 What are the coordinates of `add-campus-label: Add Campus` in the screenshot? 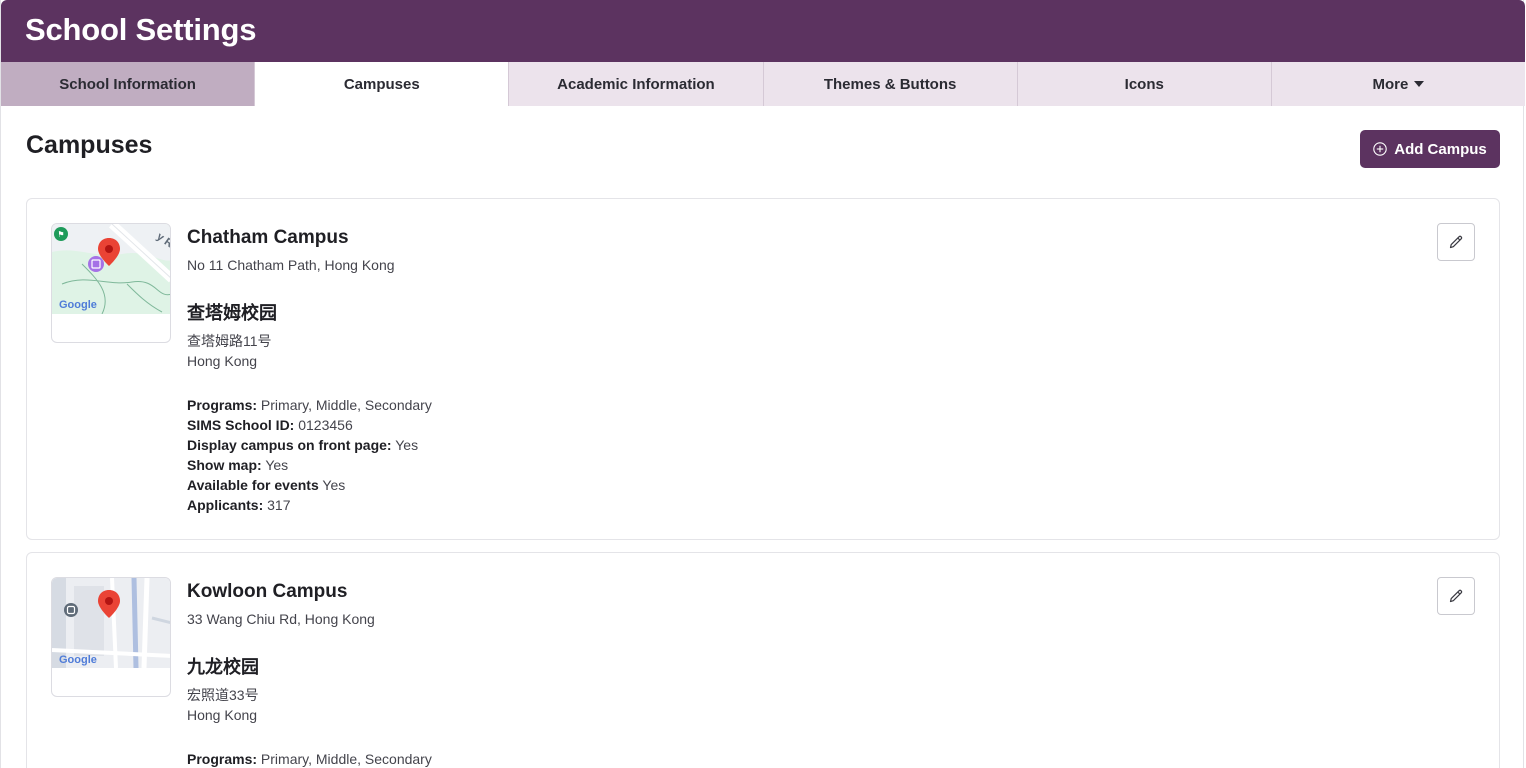 It's located at (1440, 149).